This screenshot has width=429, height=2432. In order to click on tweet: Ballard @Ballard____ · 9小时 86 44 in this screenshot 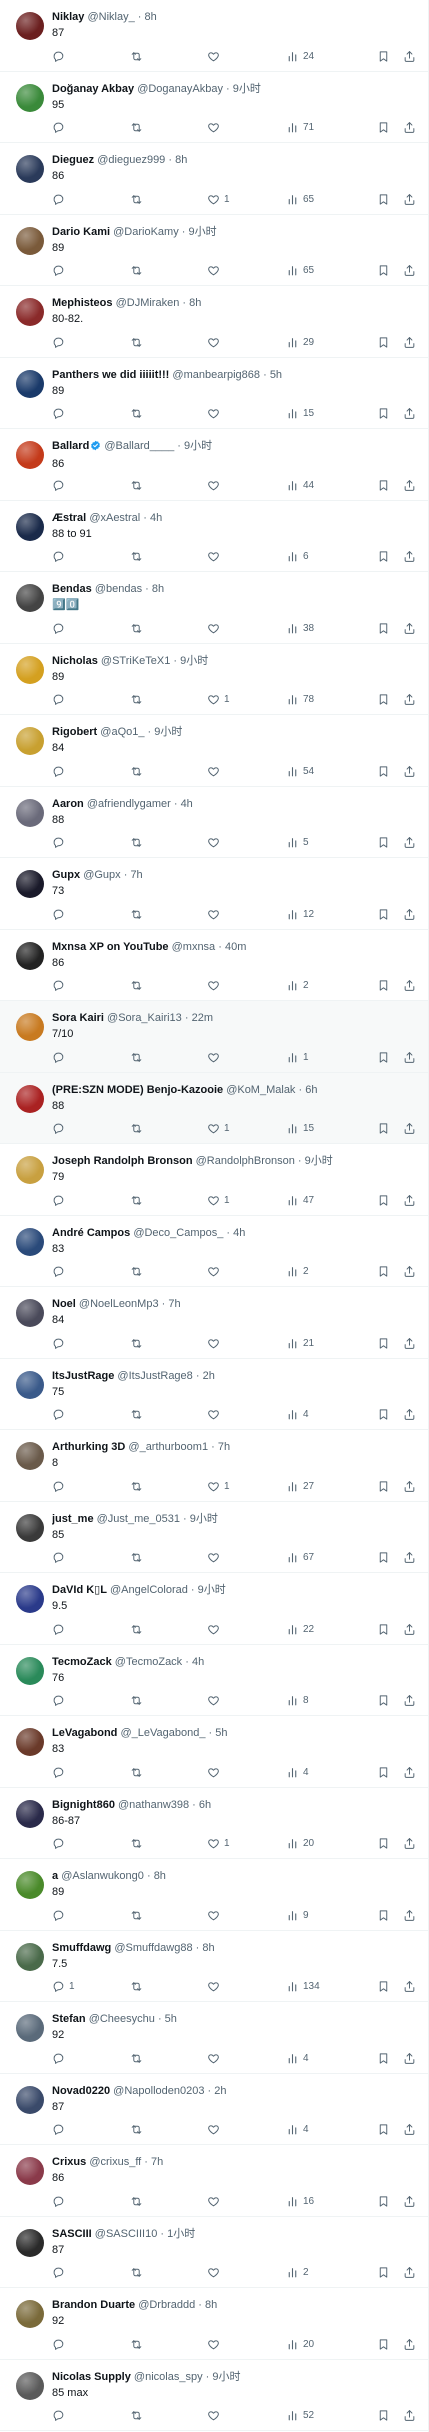, I will do `click(214, 465)`.